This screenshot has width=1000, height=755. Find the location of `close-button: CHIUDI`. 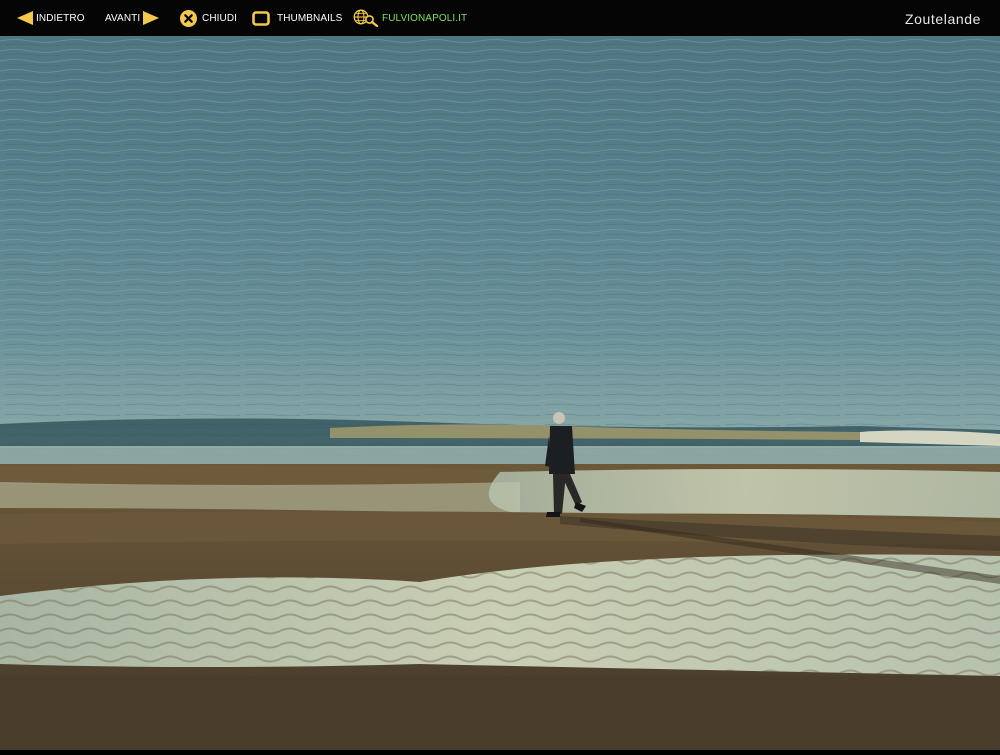

close-button: CHIUDI is located at coordinates (208, 18).